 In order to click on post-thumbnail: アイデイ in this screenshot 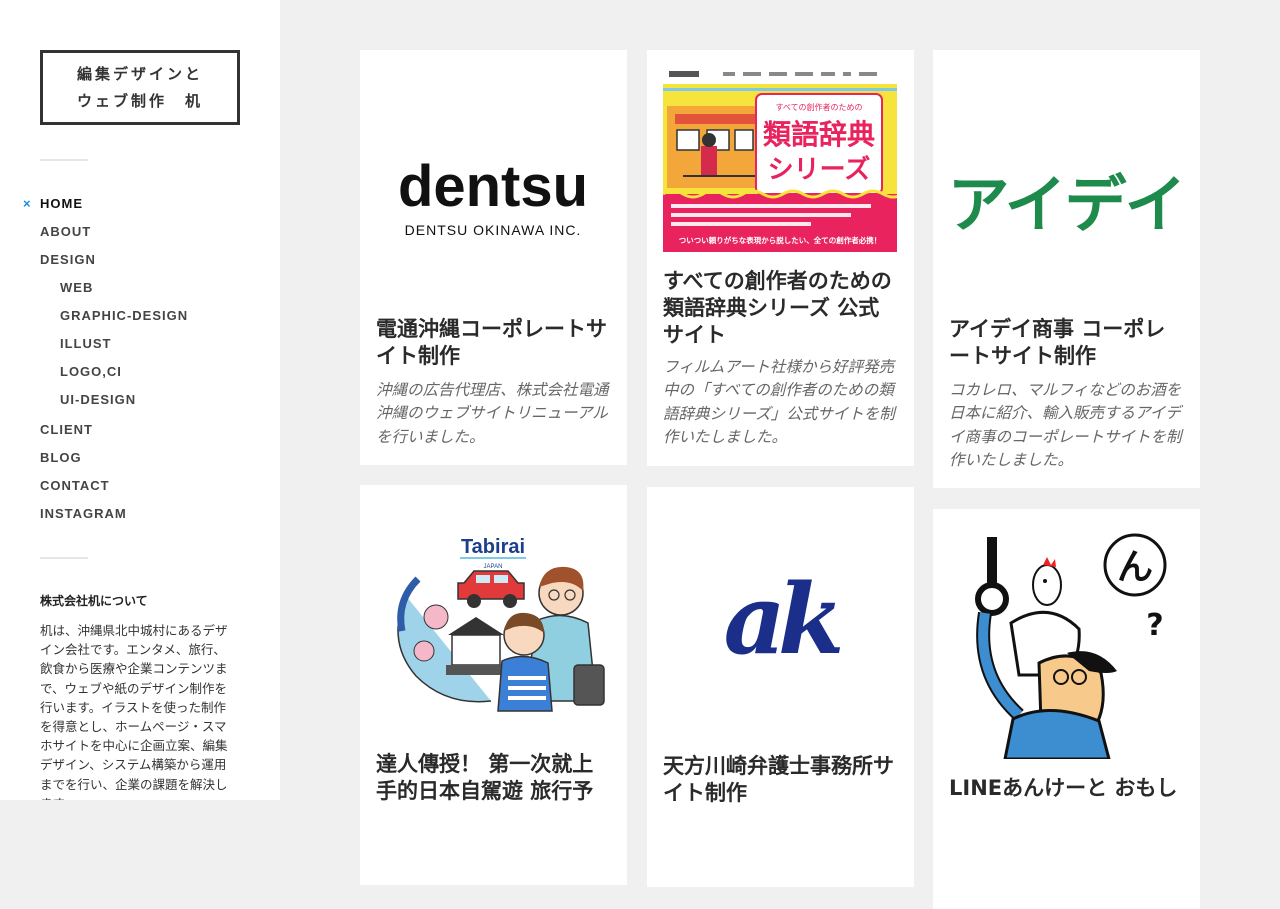, I will do `click(1066, 183)`.